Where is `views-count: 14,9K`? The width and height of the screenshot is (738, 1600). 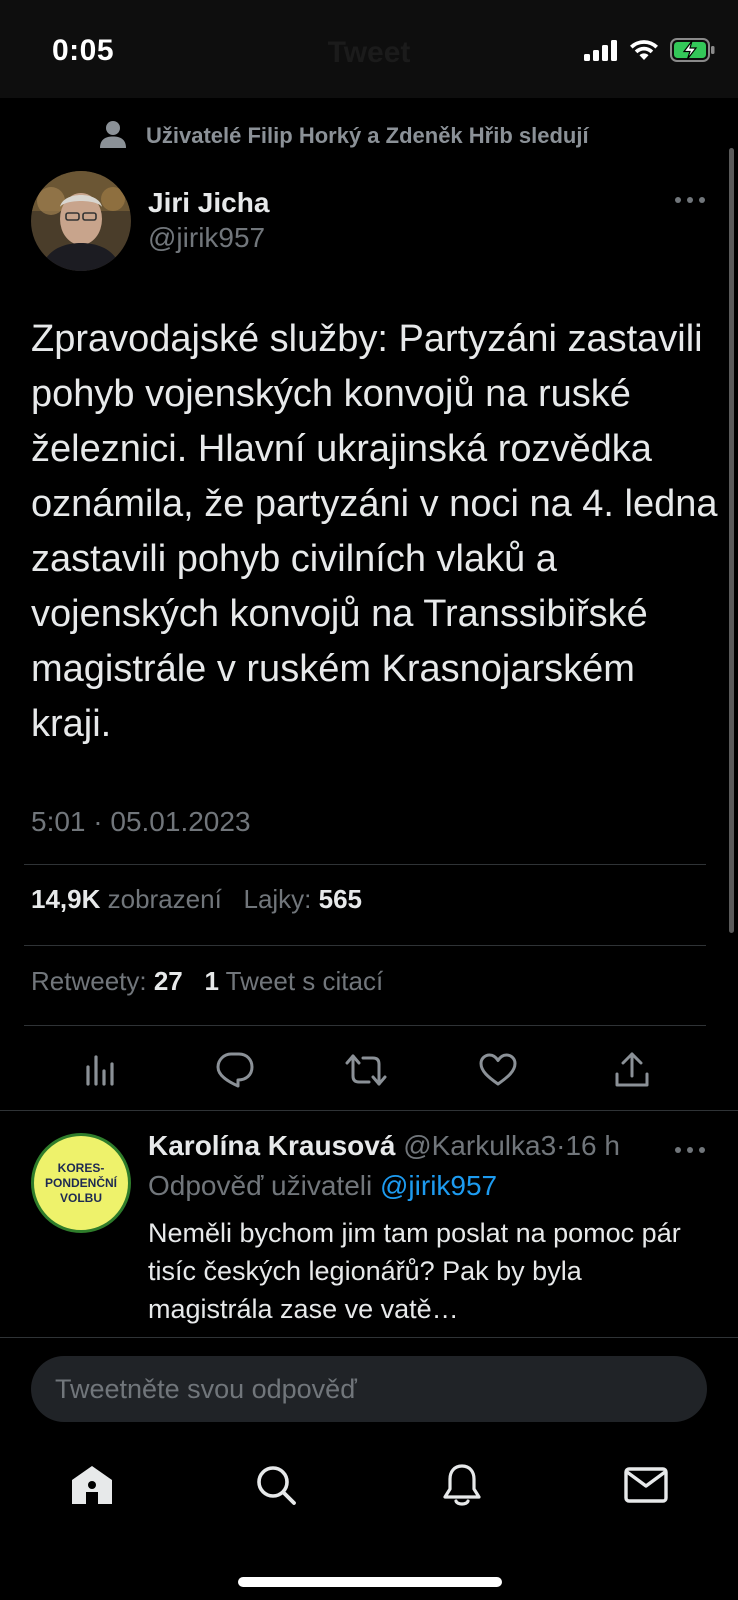 views-count: 14,9K is located at coordinates (65, 899).